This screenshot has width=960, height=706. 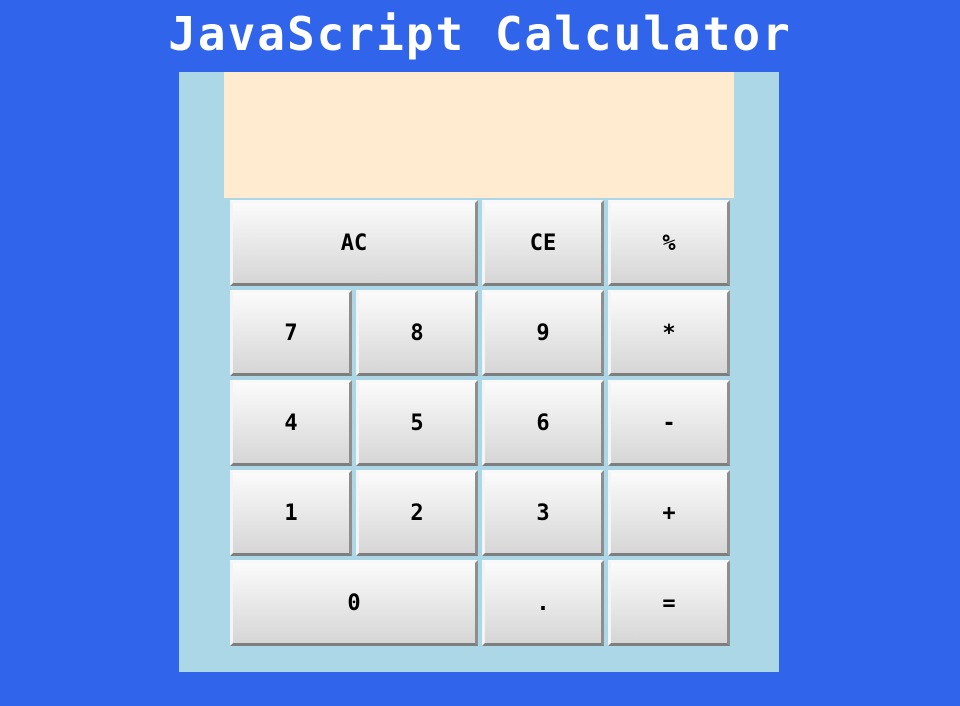 What do you see at coordinates (291, 423) in the screenshot?
I see `digit-4-button: 4` at bounding box center [291, 423].